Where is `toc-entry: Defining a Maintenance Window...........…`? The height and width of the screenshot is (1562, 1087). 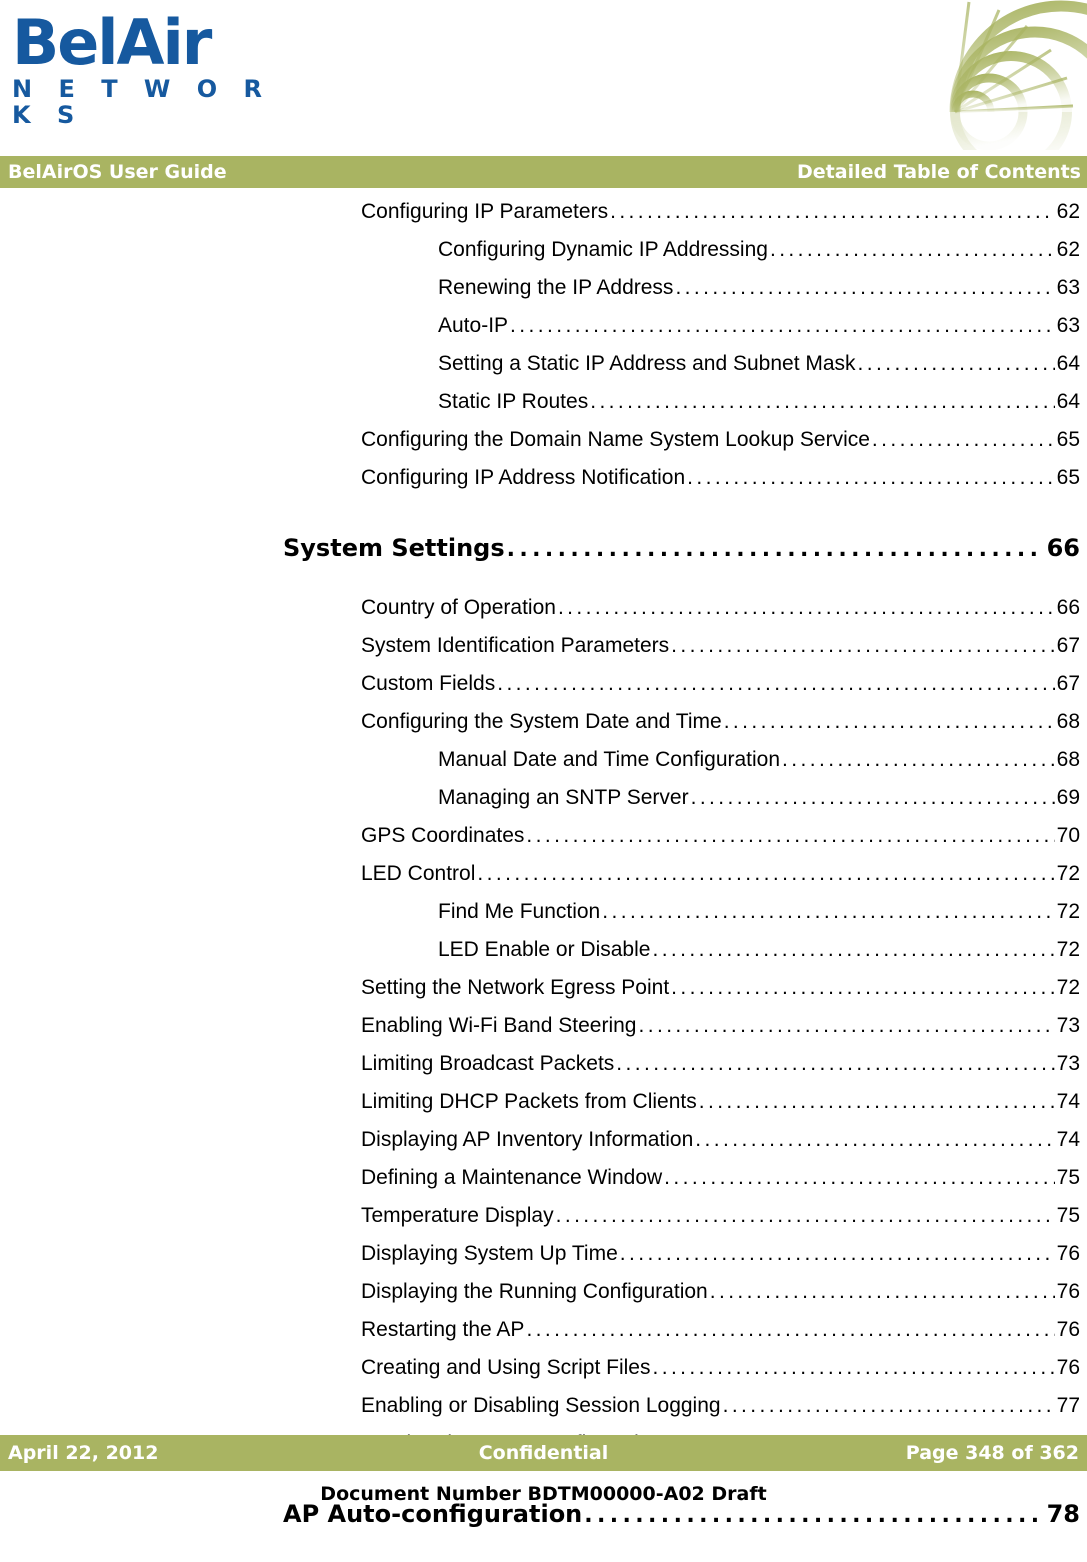 toc-entry: Defining a Maintenance Window...........… is located at coordinates (543, 1185).